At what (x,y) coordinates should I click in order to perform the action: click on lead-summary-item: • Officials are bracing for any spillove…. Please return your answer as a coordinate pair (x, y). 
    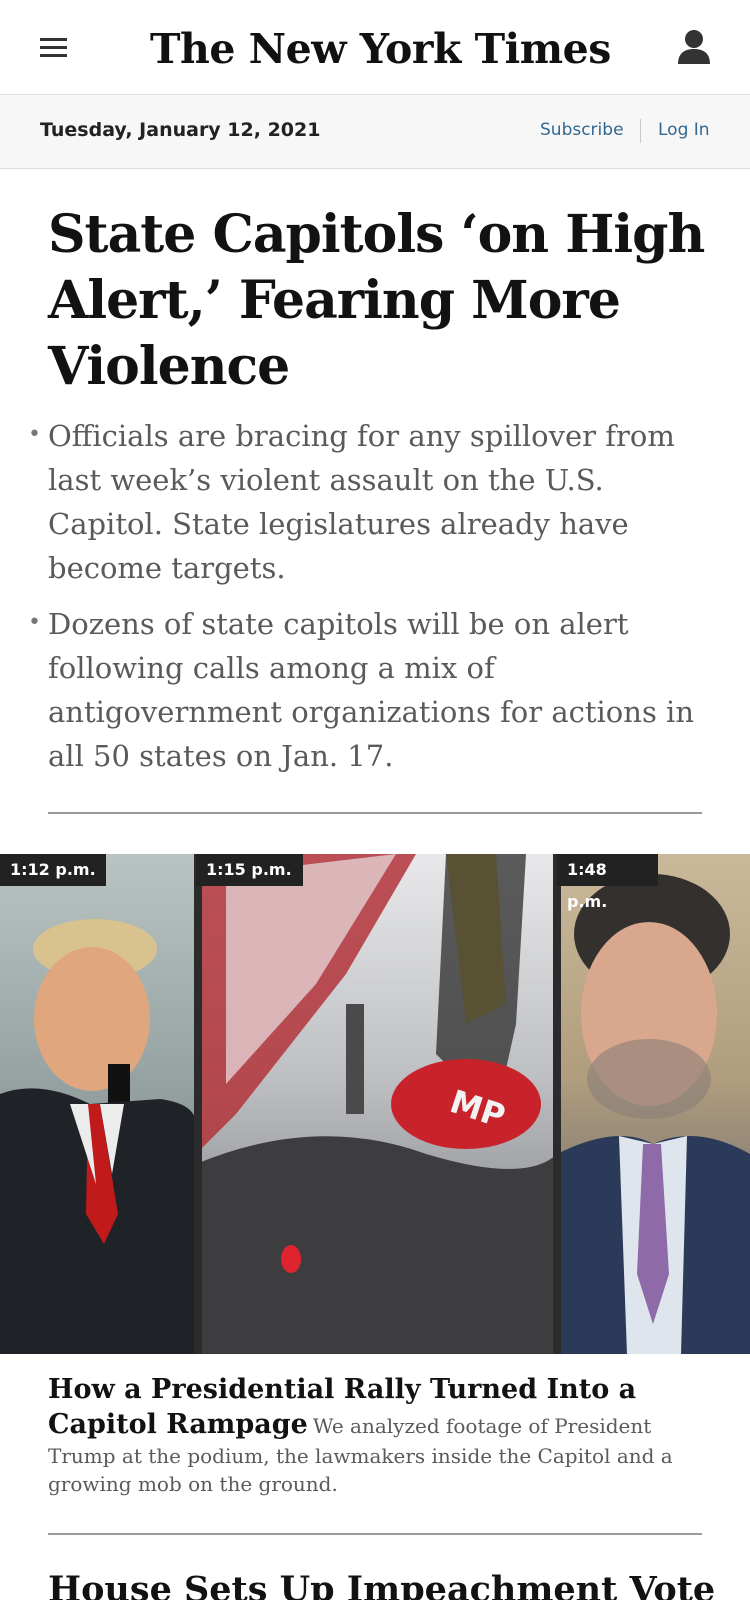
    Looking at the image, I should click on (368, 502).